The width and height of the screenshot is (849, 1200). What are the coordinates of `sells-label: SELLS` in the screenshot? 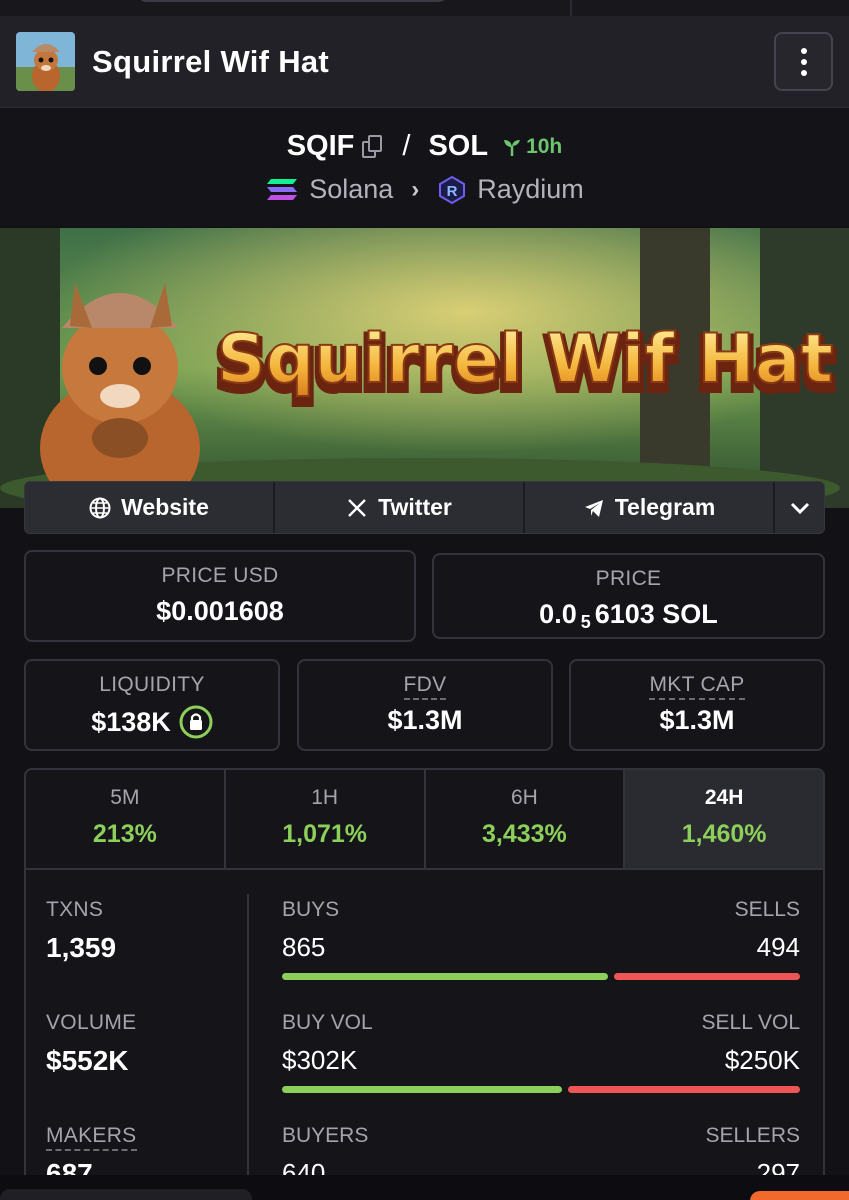 It's located at (767, 909).